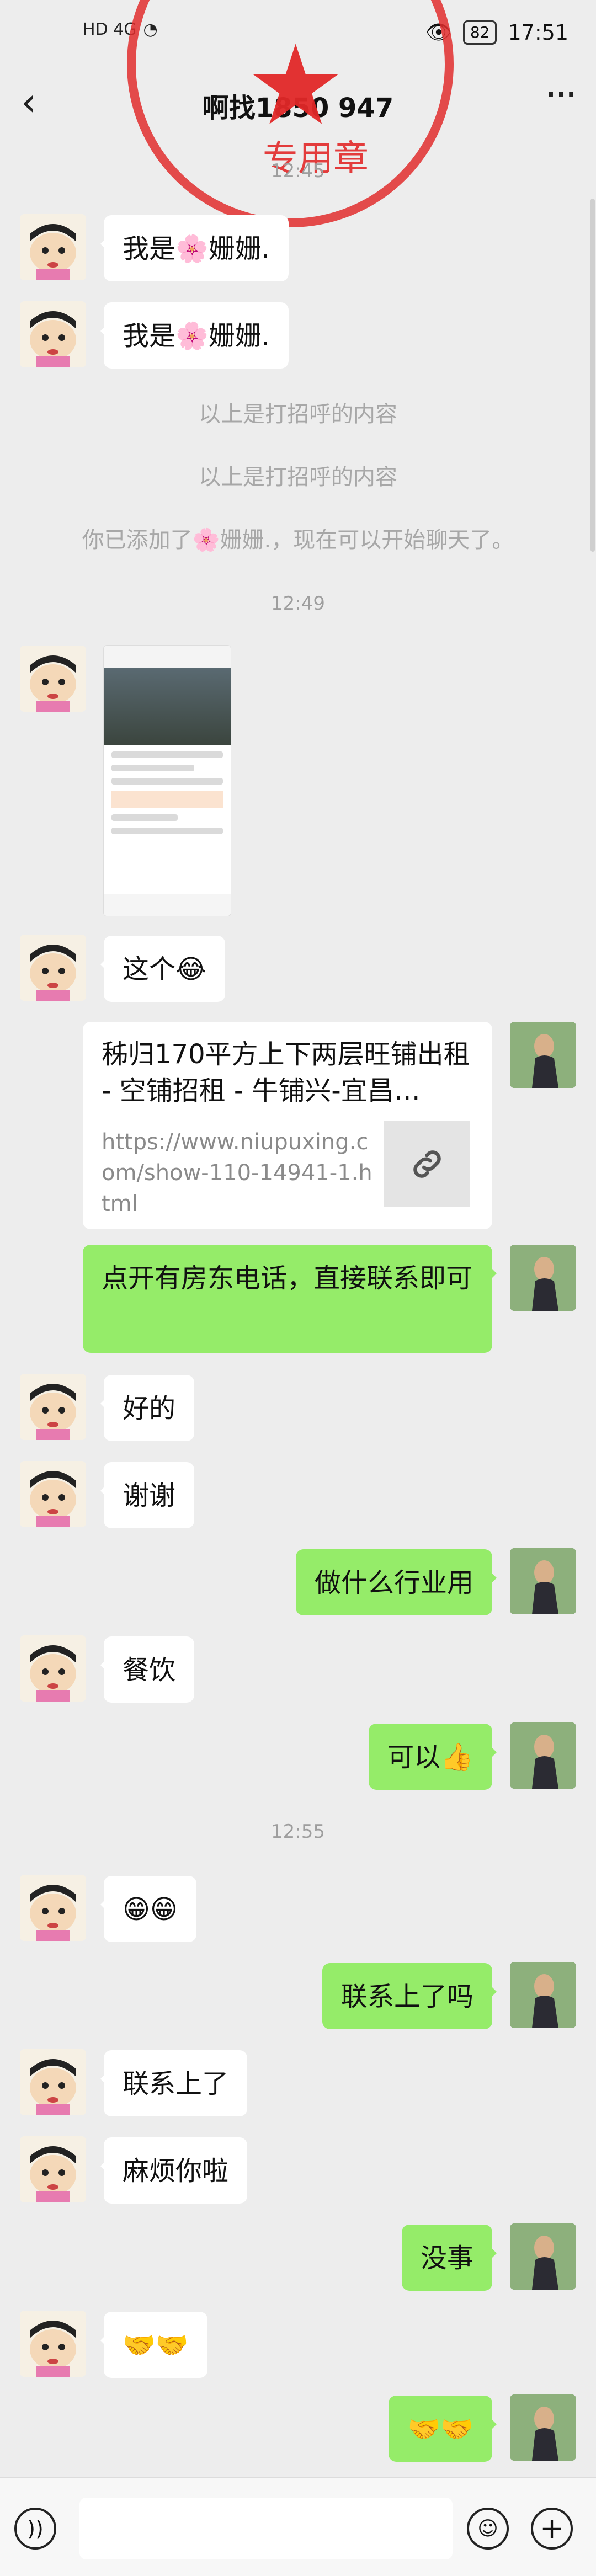 The height and width of the screenshot is (2576, 596). What do you see at coordinates (427, 1164) in the screenshot?
I see `link-icon` at bounding box center [427, 1164].